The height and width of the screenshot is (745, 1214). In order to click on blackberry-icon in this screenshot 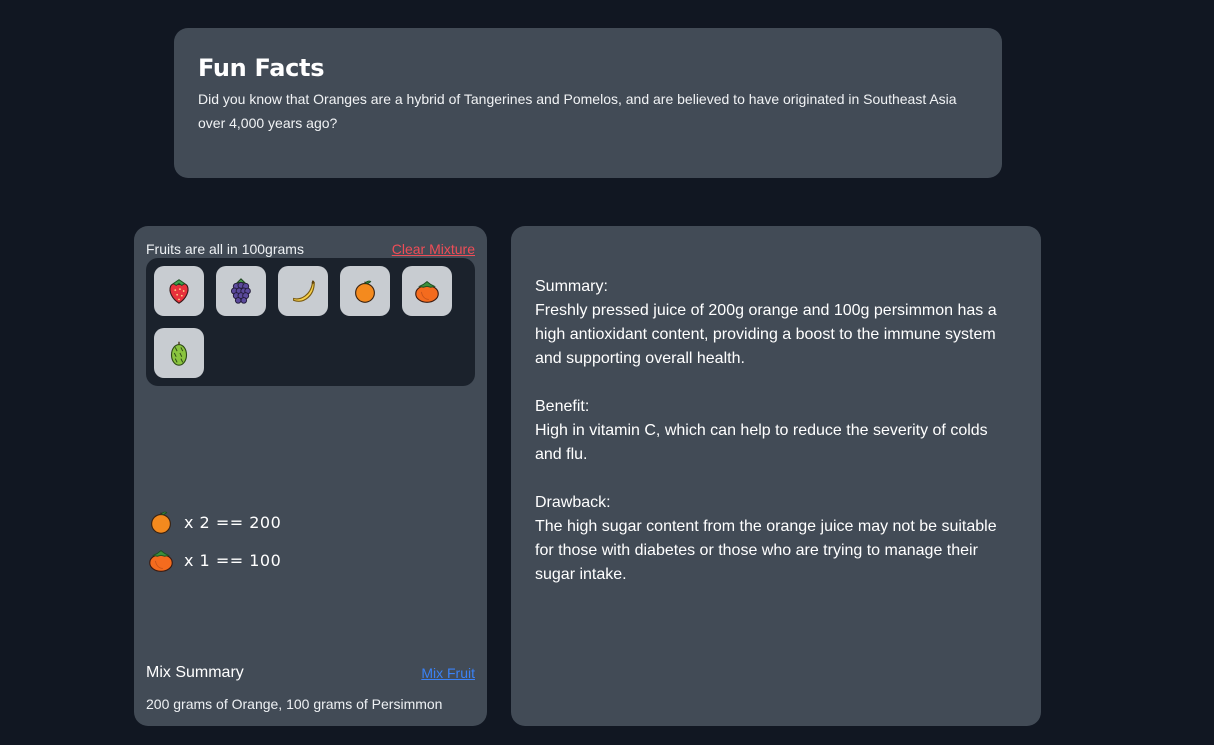, I will do `click(240, 291)`.